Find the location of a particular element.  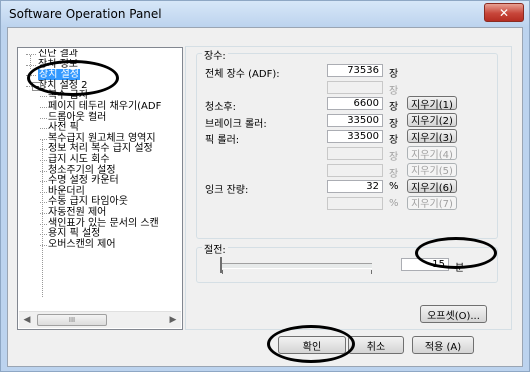

title-bar: Software Operation Panel ✕ is located at coordinates (265, 14).